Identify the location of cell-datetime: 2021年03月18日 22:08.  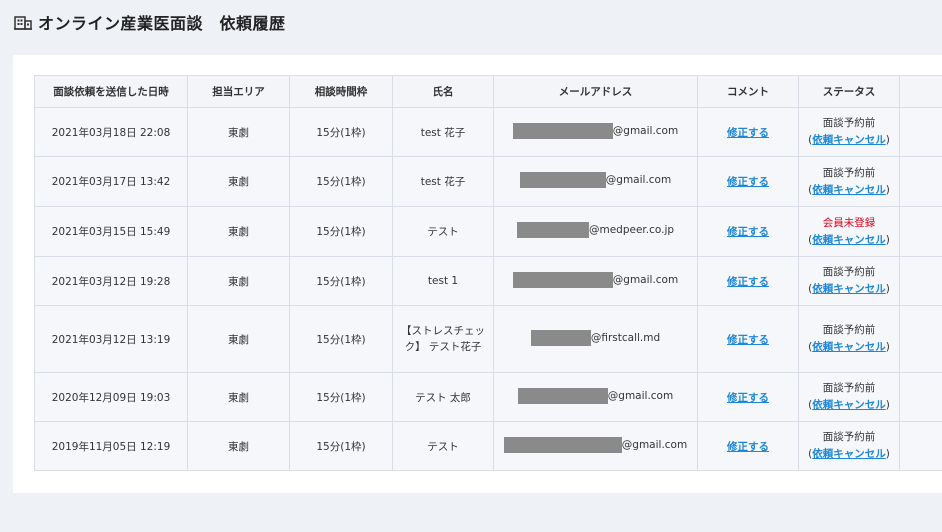
(111, 132).